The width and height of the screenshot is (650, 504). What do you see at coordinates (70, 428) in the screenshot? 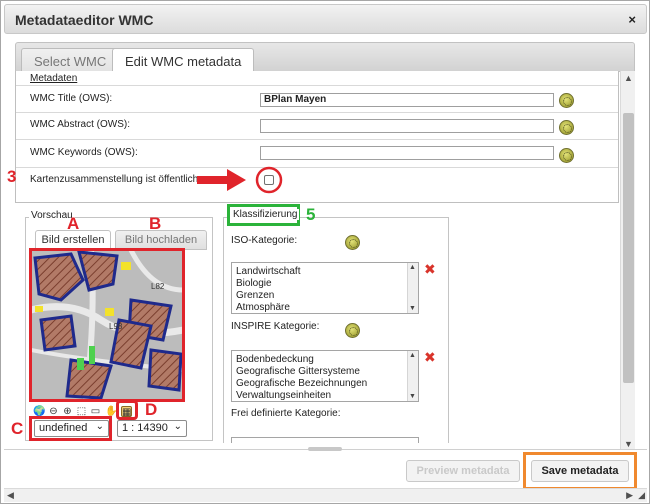
I see `annotation-box-c` at bounding box center [70, 428].